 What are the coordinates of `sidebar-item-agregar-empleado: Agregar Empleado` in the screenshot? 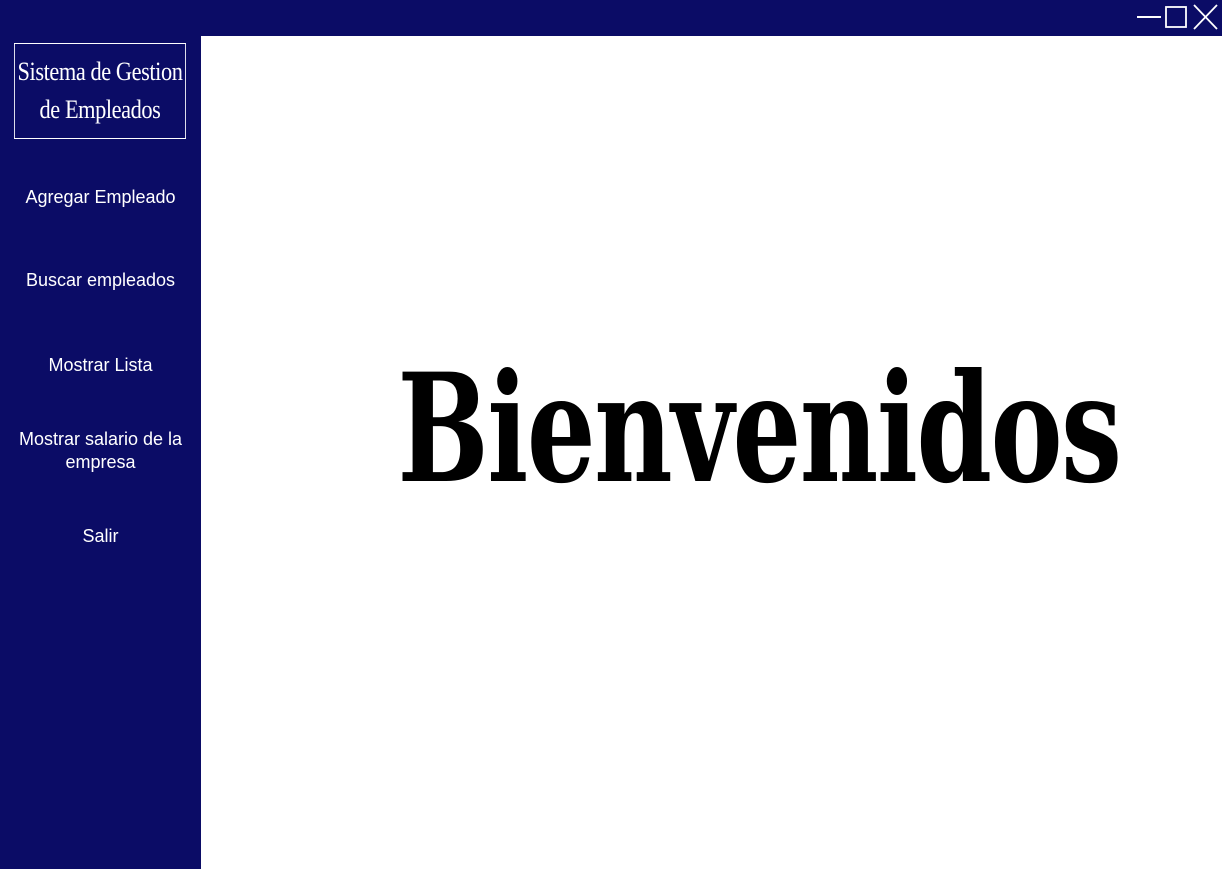 It's located at (100, 197).